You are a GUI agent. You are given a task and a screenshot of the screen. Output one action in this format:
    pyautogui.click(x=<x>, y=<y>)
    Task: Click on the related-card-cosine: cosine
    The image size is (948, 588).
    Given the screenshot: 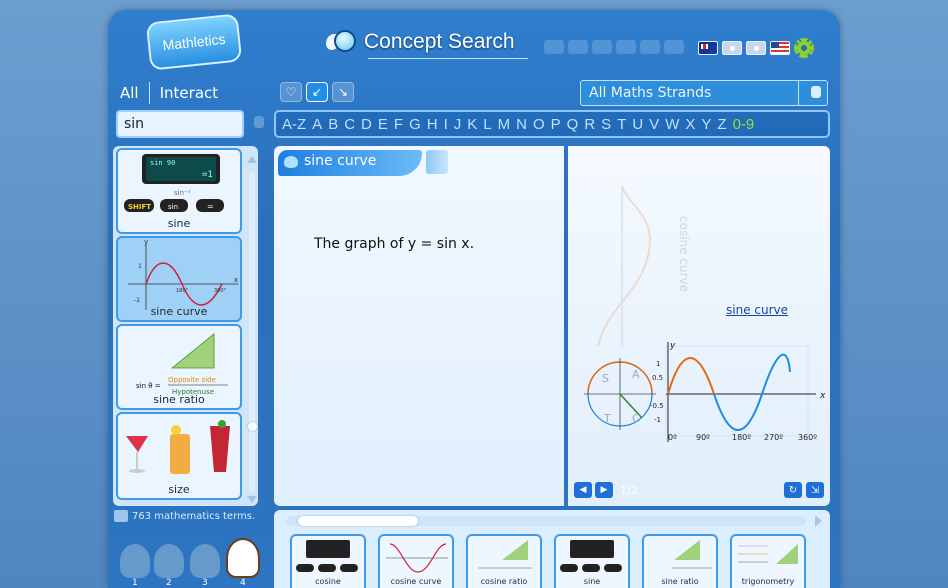 What is the action you would take?
    pyautogui.click(x=328, y=561)
    